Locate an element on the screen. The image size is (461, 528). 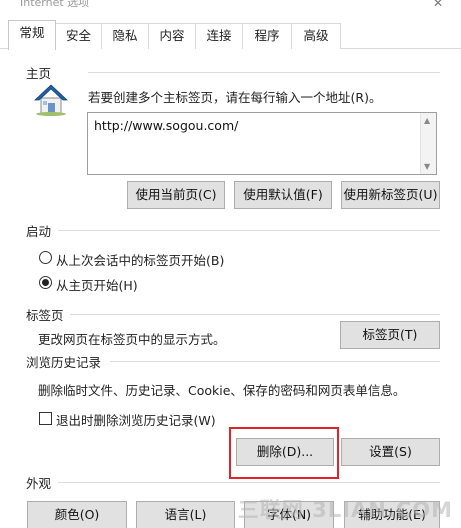
startup-group-label: 启动 is located at coordinates (39, 231).